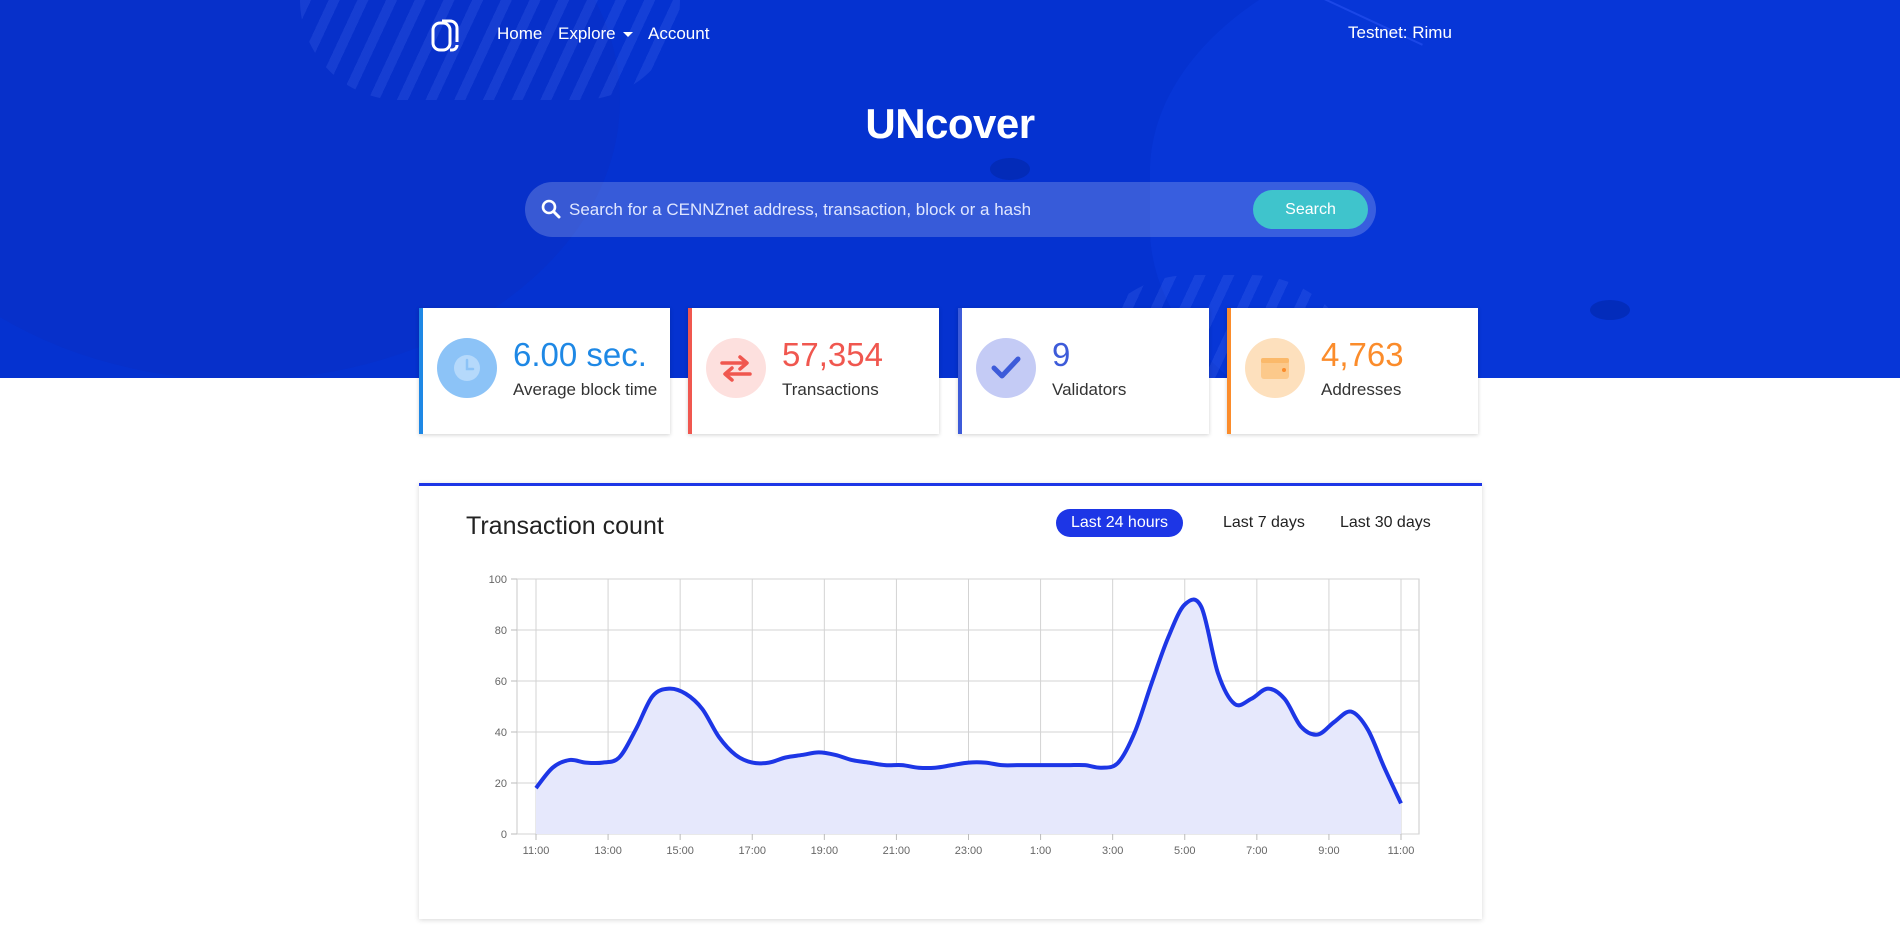  What do you see at coordinates (969, 851) in the screenshot?
I see `chart-x-tick-label: 23:00` at bounding box center [969, 851].